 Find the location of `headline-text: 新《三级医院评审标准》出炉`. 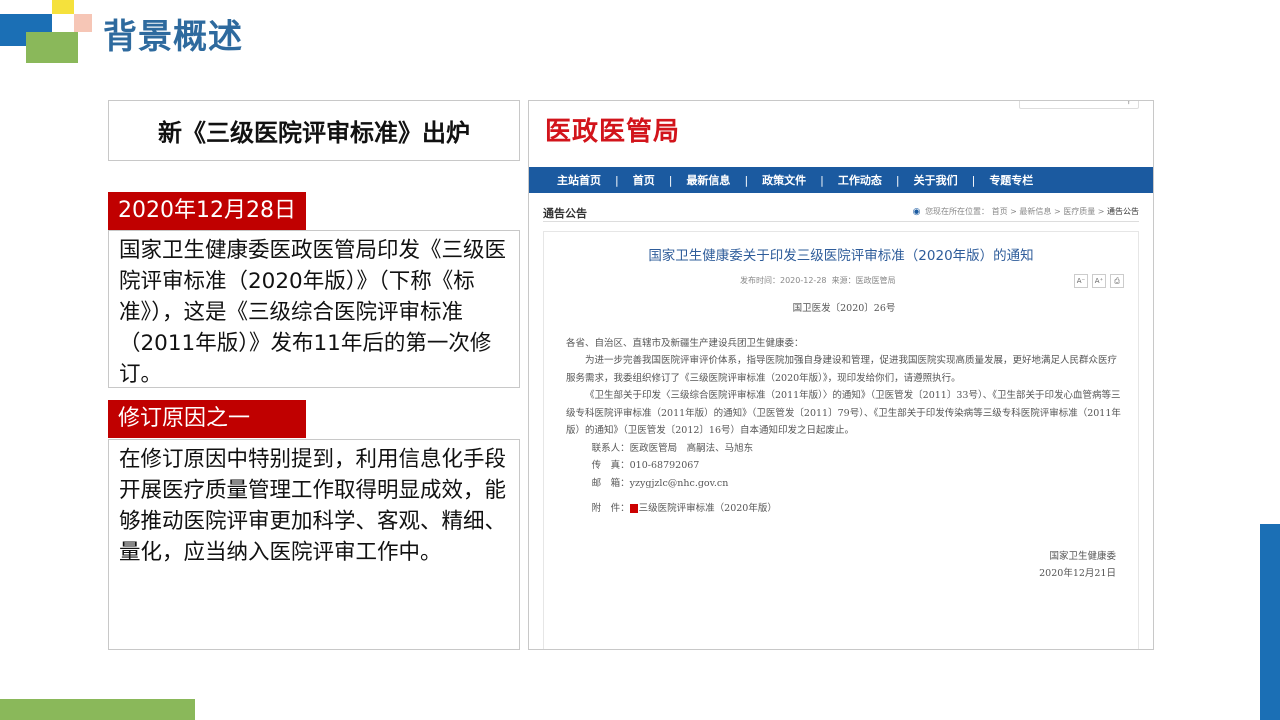

headline-text: 新《三级医院评审标准》出炉 is located at coordinates (314, 132).